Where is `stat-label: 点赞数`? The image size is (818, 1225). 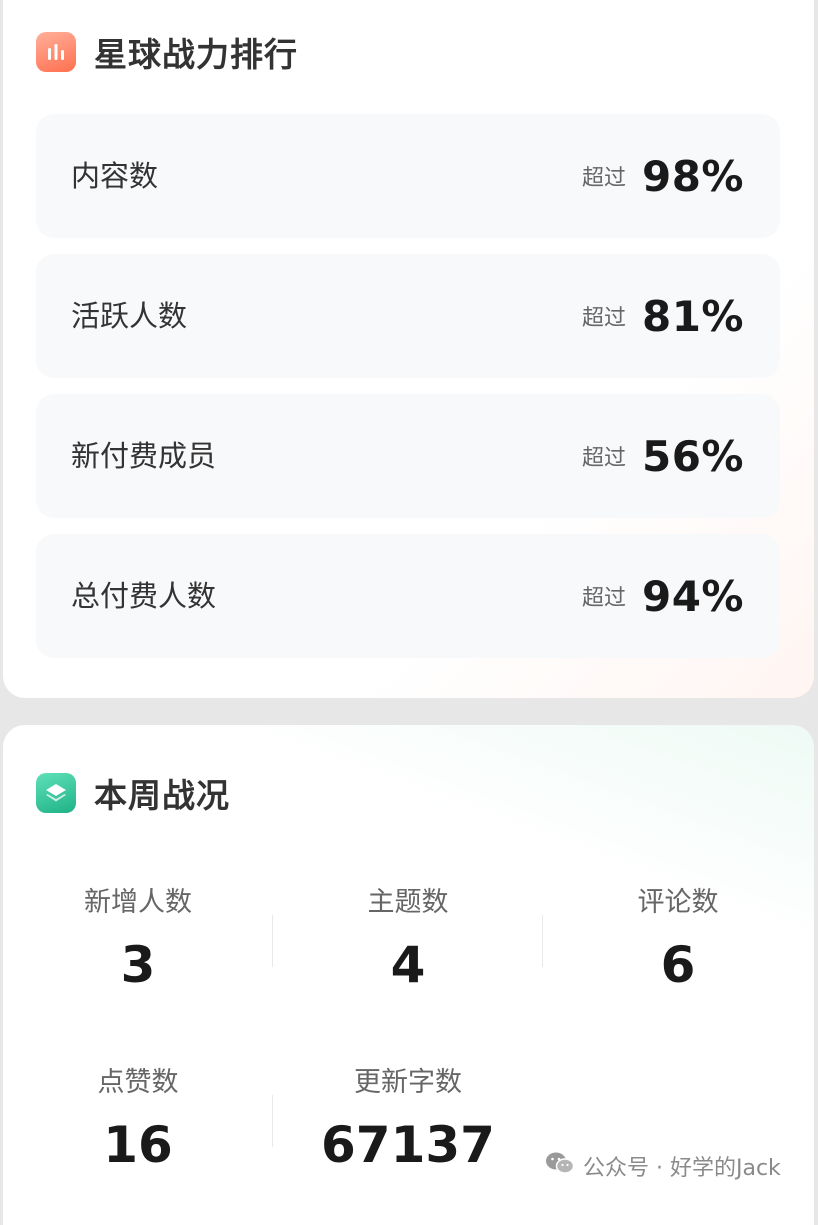
stat-label: 点赞数 is located at coordinates (138, 1082).